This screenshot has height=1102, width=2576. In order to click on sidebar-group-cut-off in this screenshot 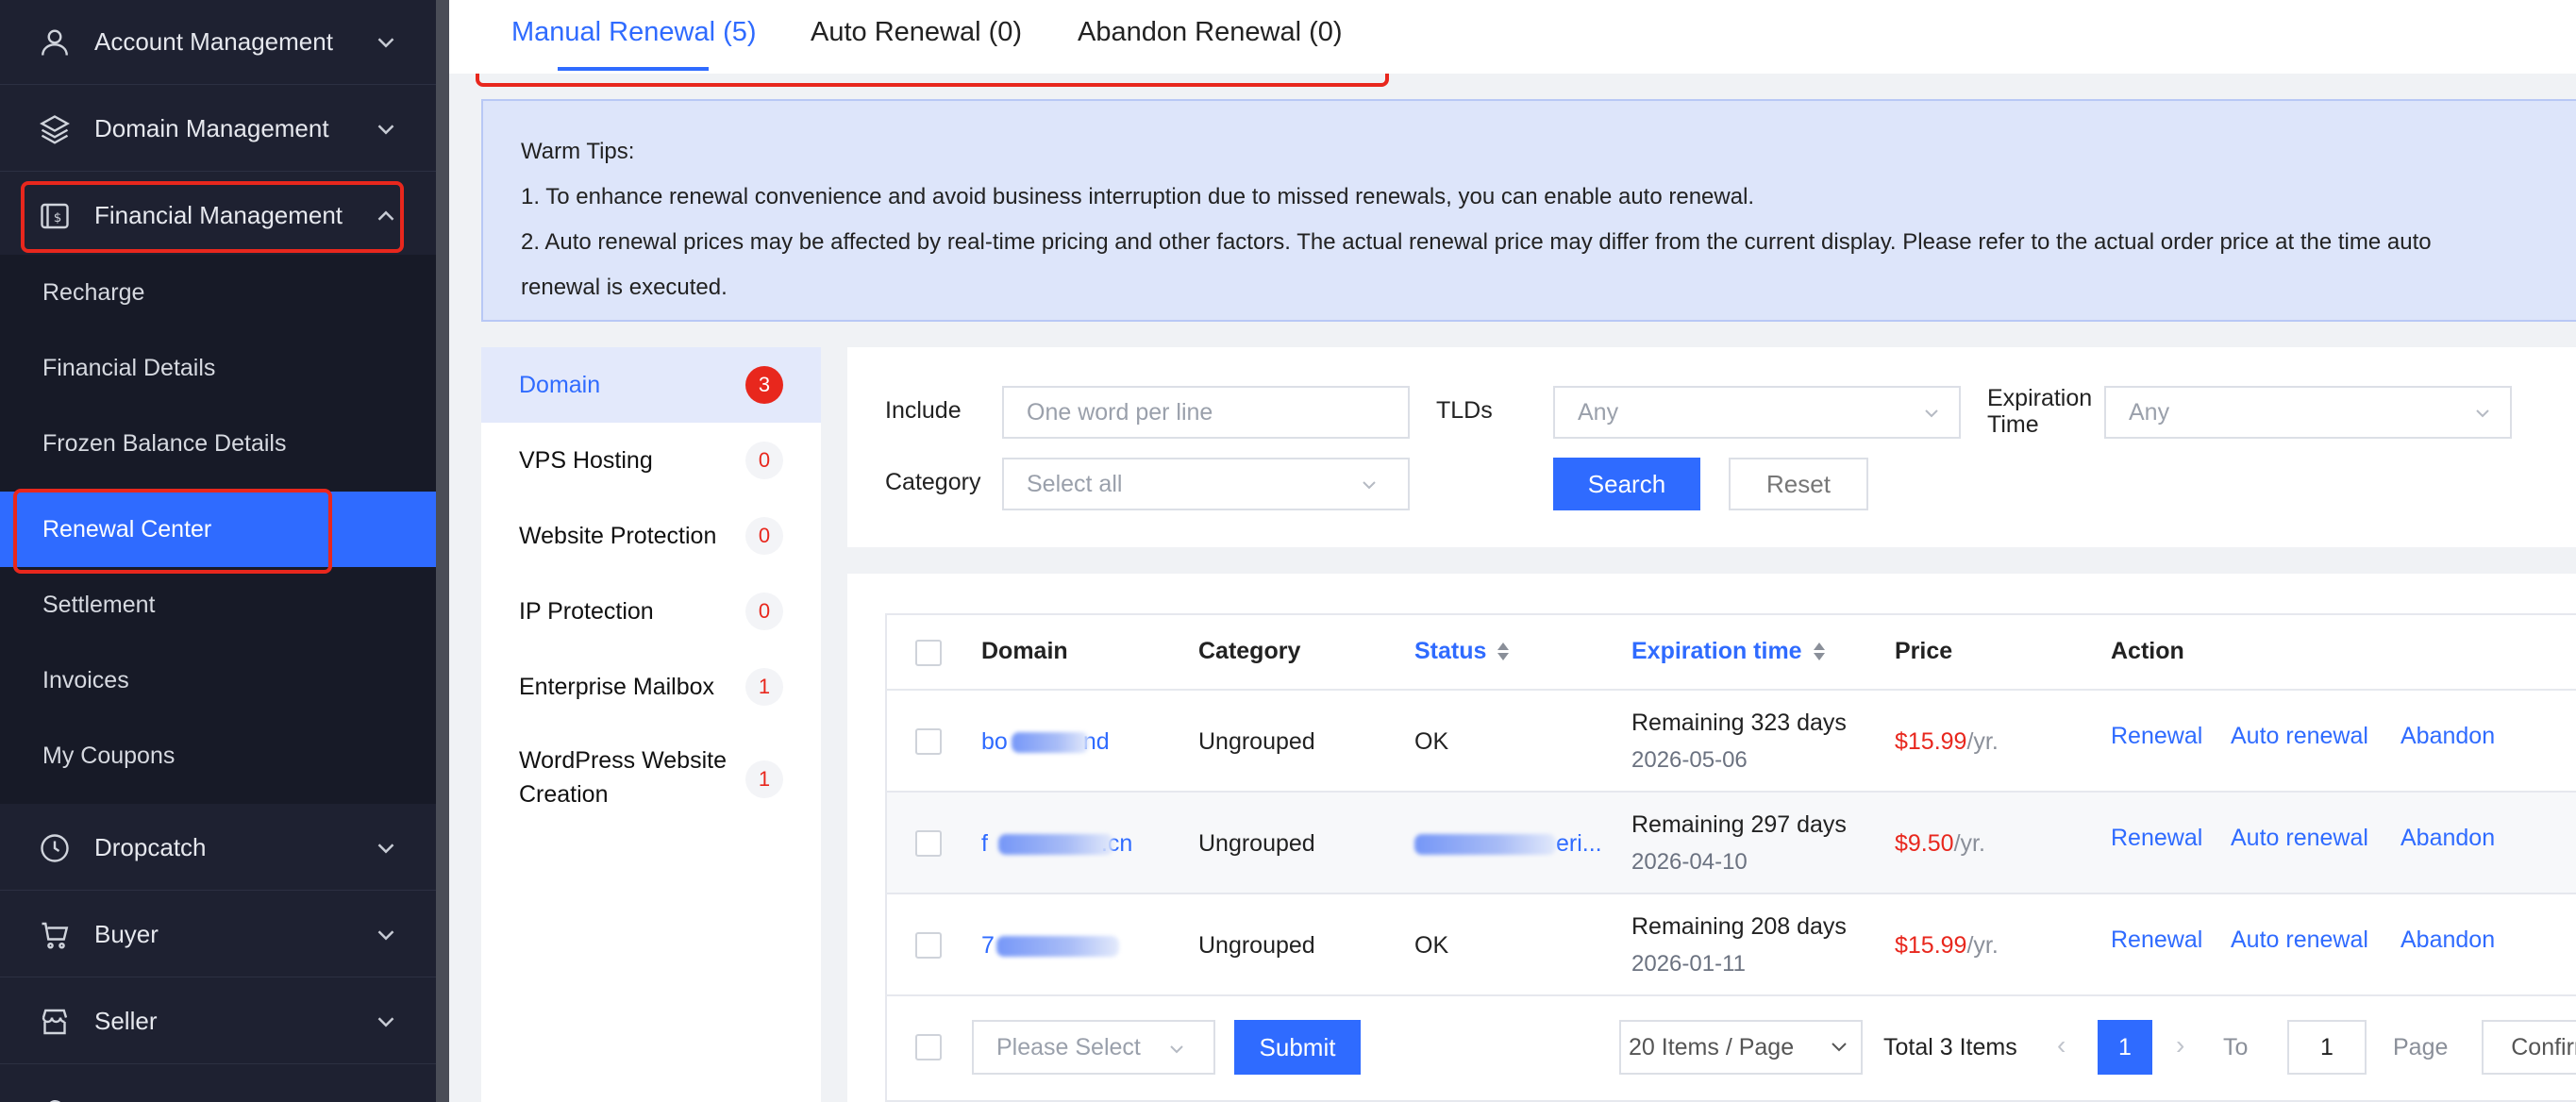, I will do `click(218, 1084)`.